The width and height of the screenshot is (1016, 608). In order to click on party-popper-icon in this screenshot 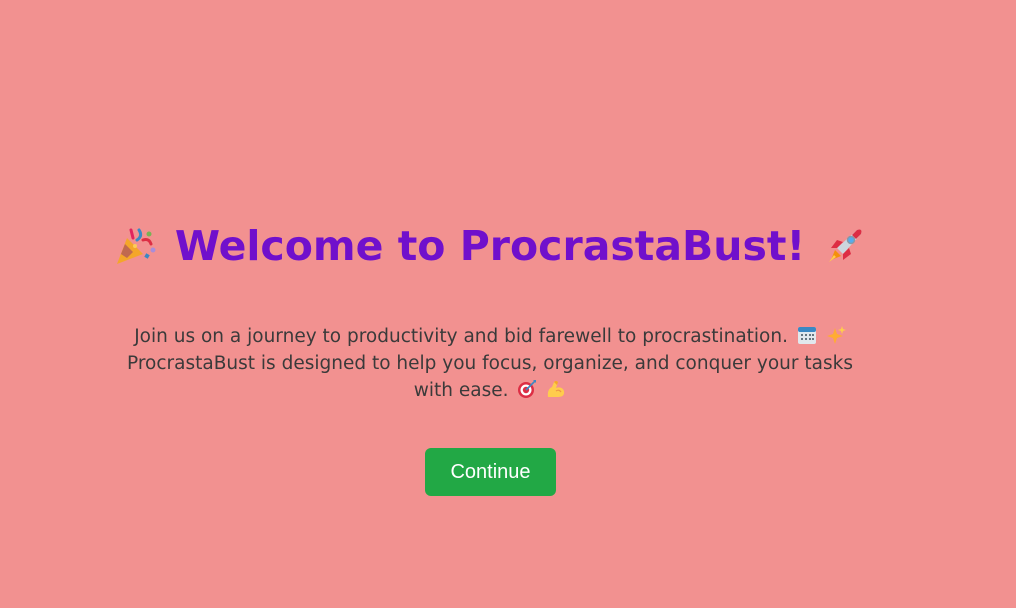, I will do `click(135, 246)`.